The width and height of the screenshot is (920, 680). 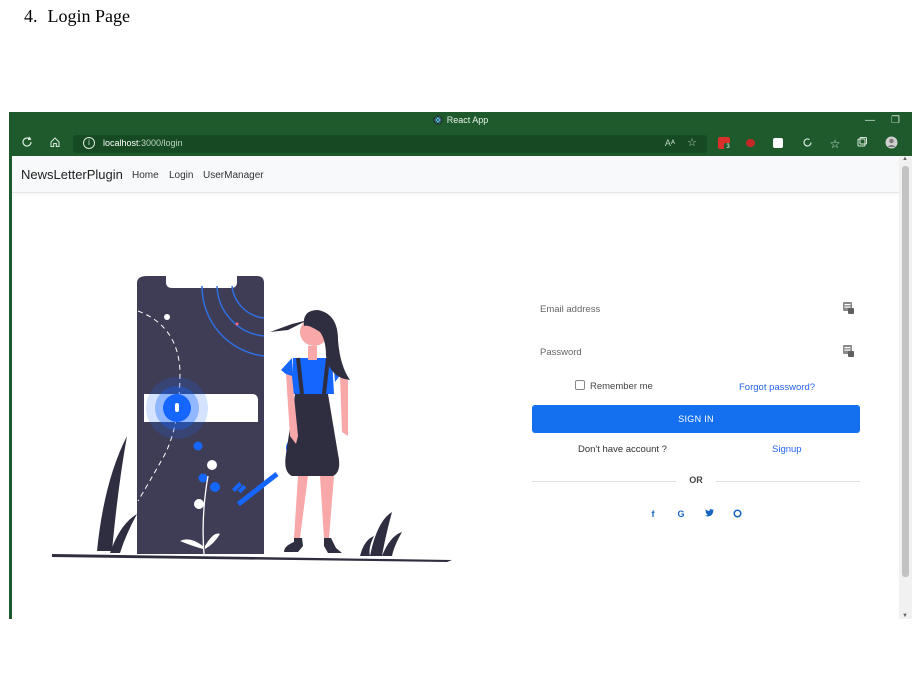 I want to click on password-placeholder: Password, so click(x=561, y=352).